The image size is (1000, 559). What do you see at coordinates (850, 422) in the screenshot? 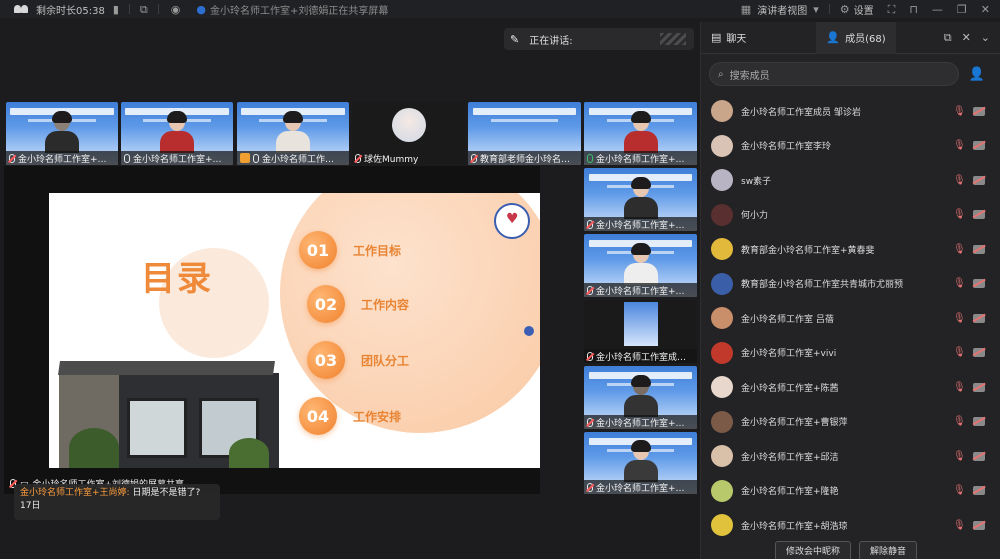
I see `member-row: 金小玲名师工作室+曹银萍 🎙` at bounding box center [850, 422].